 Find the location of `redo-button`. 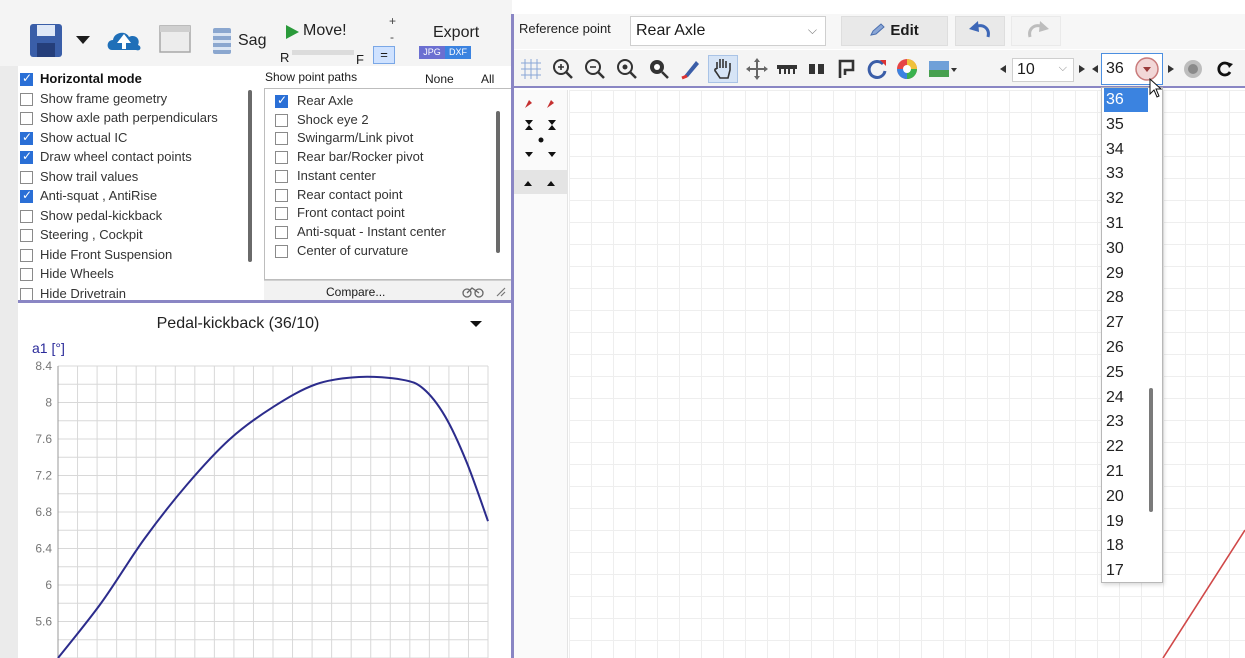

redo-button is located at coordinates (1036, 31).